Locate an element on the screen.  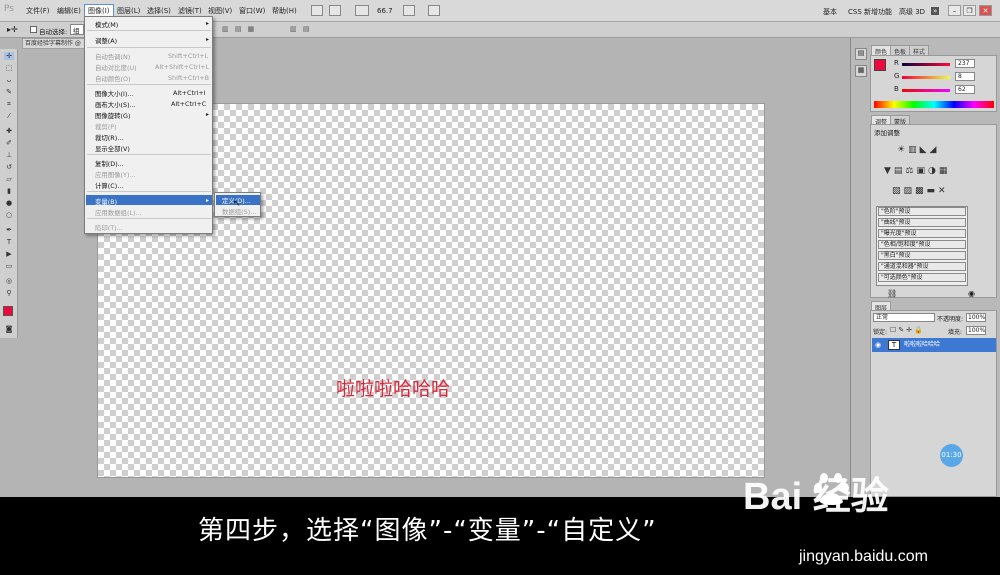
color-panel-foreground-swatch is located at coordinates (880, 65).